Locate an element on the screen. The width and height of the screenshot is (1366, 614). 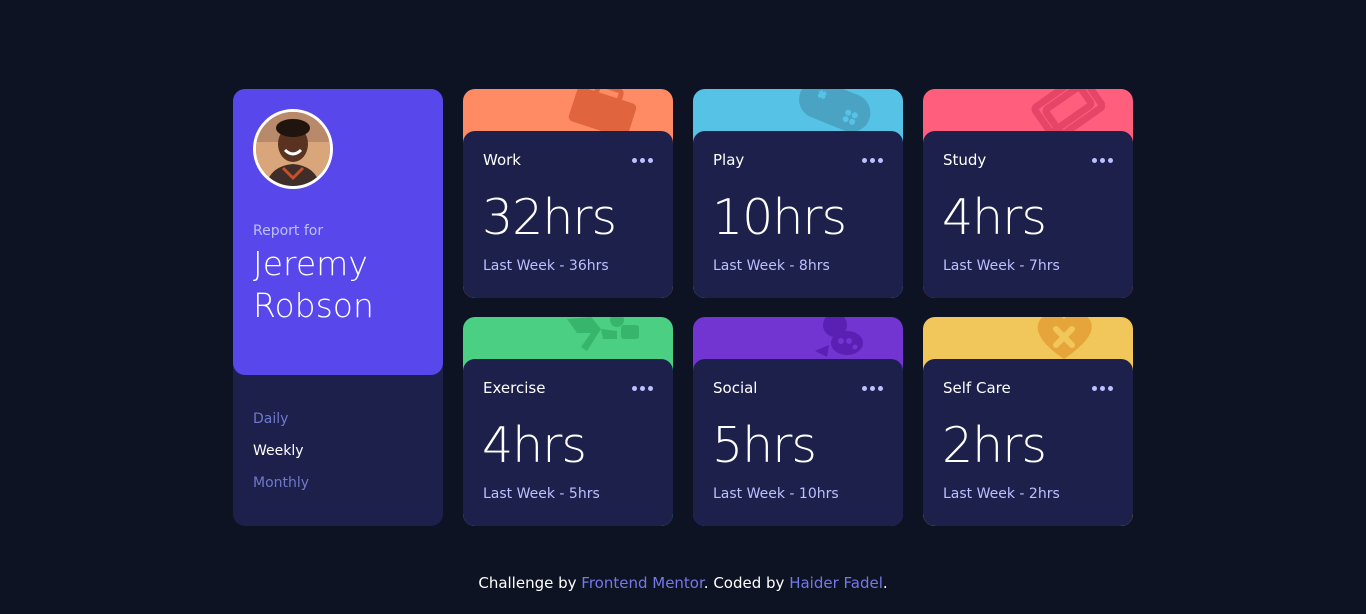
card-title: Study is located at coordinates (965, 160).